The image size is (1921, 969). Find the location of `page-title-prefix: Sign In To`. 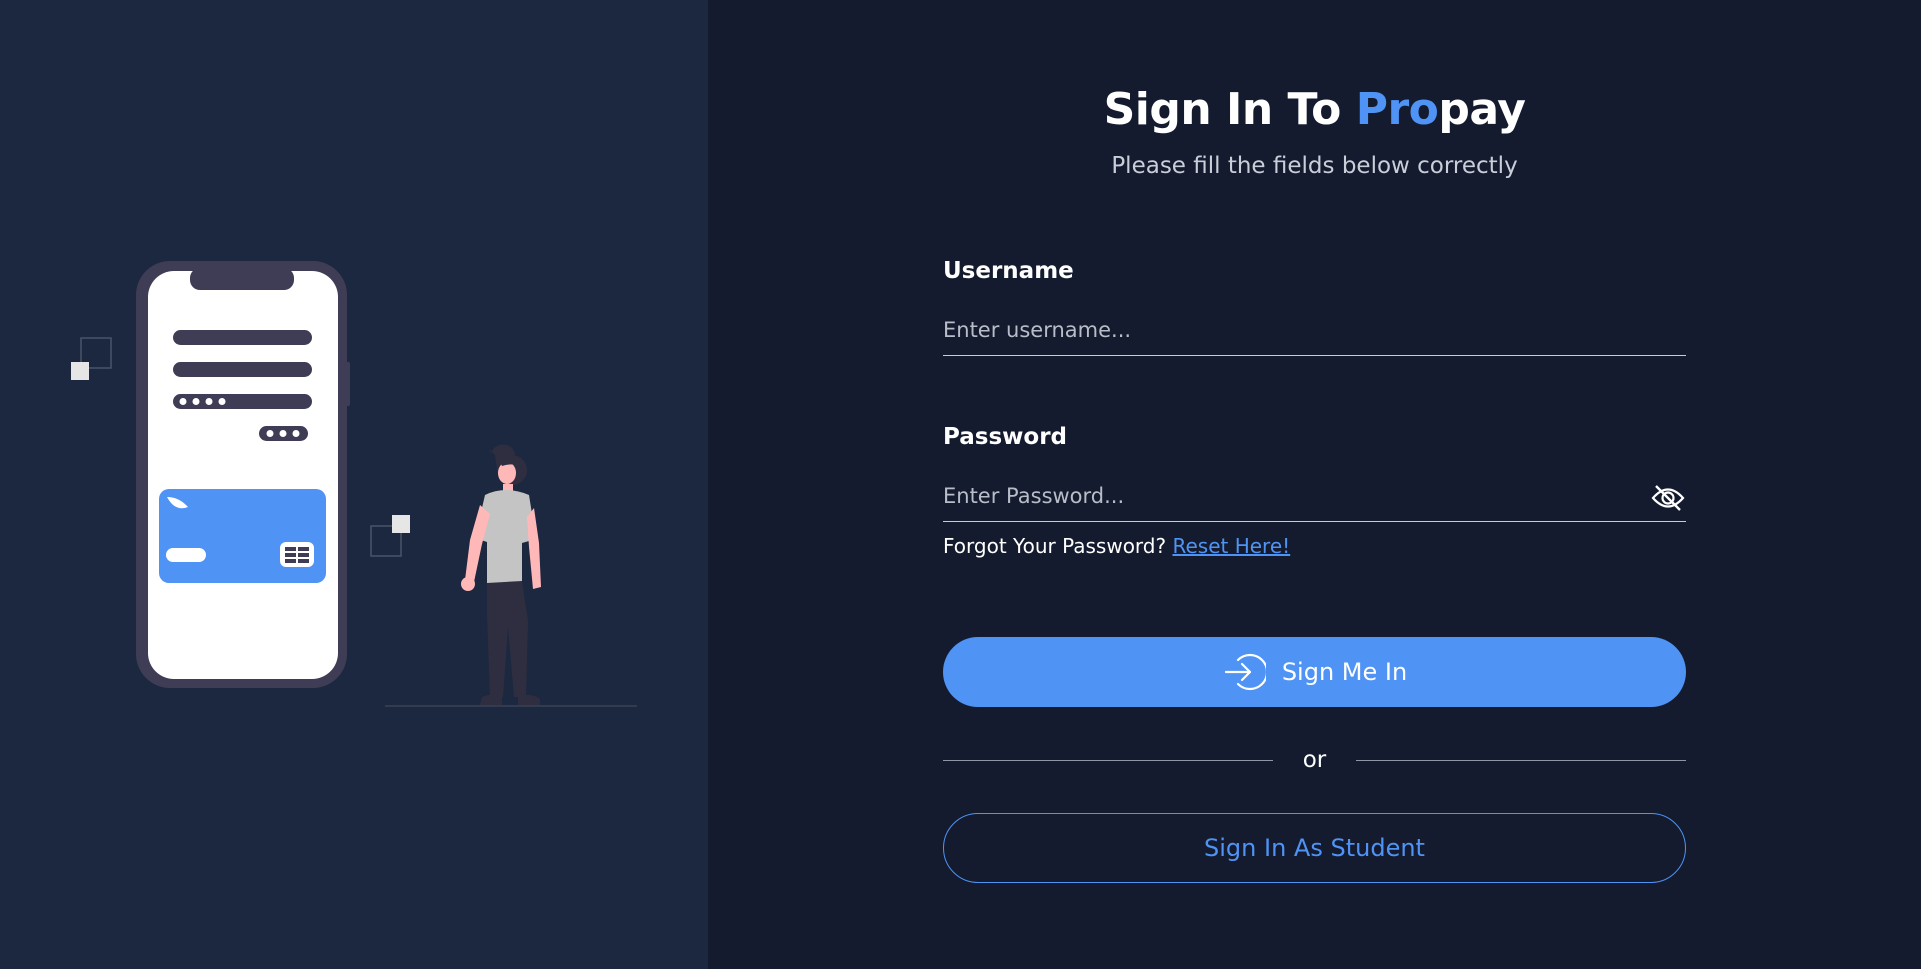

page-title-prefix: Sign In To is located at coordinates (1229, 109).